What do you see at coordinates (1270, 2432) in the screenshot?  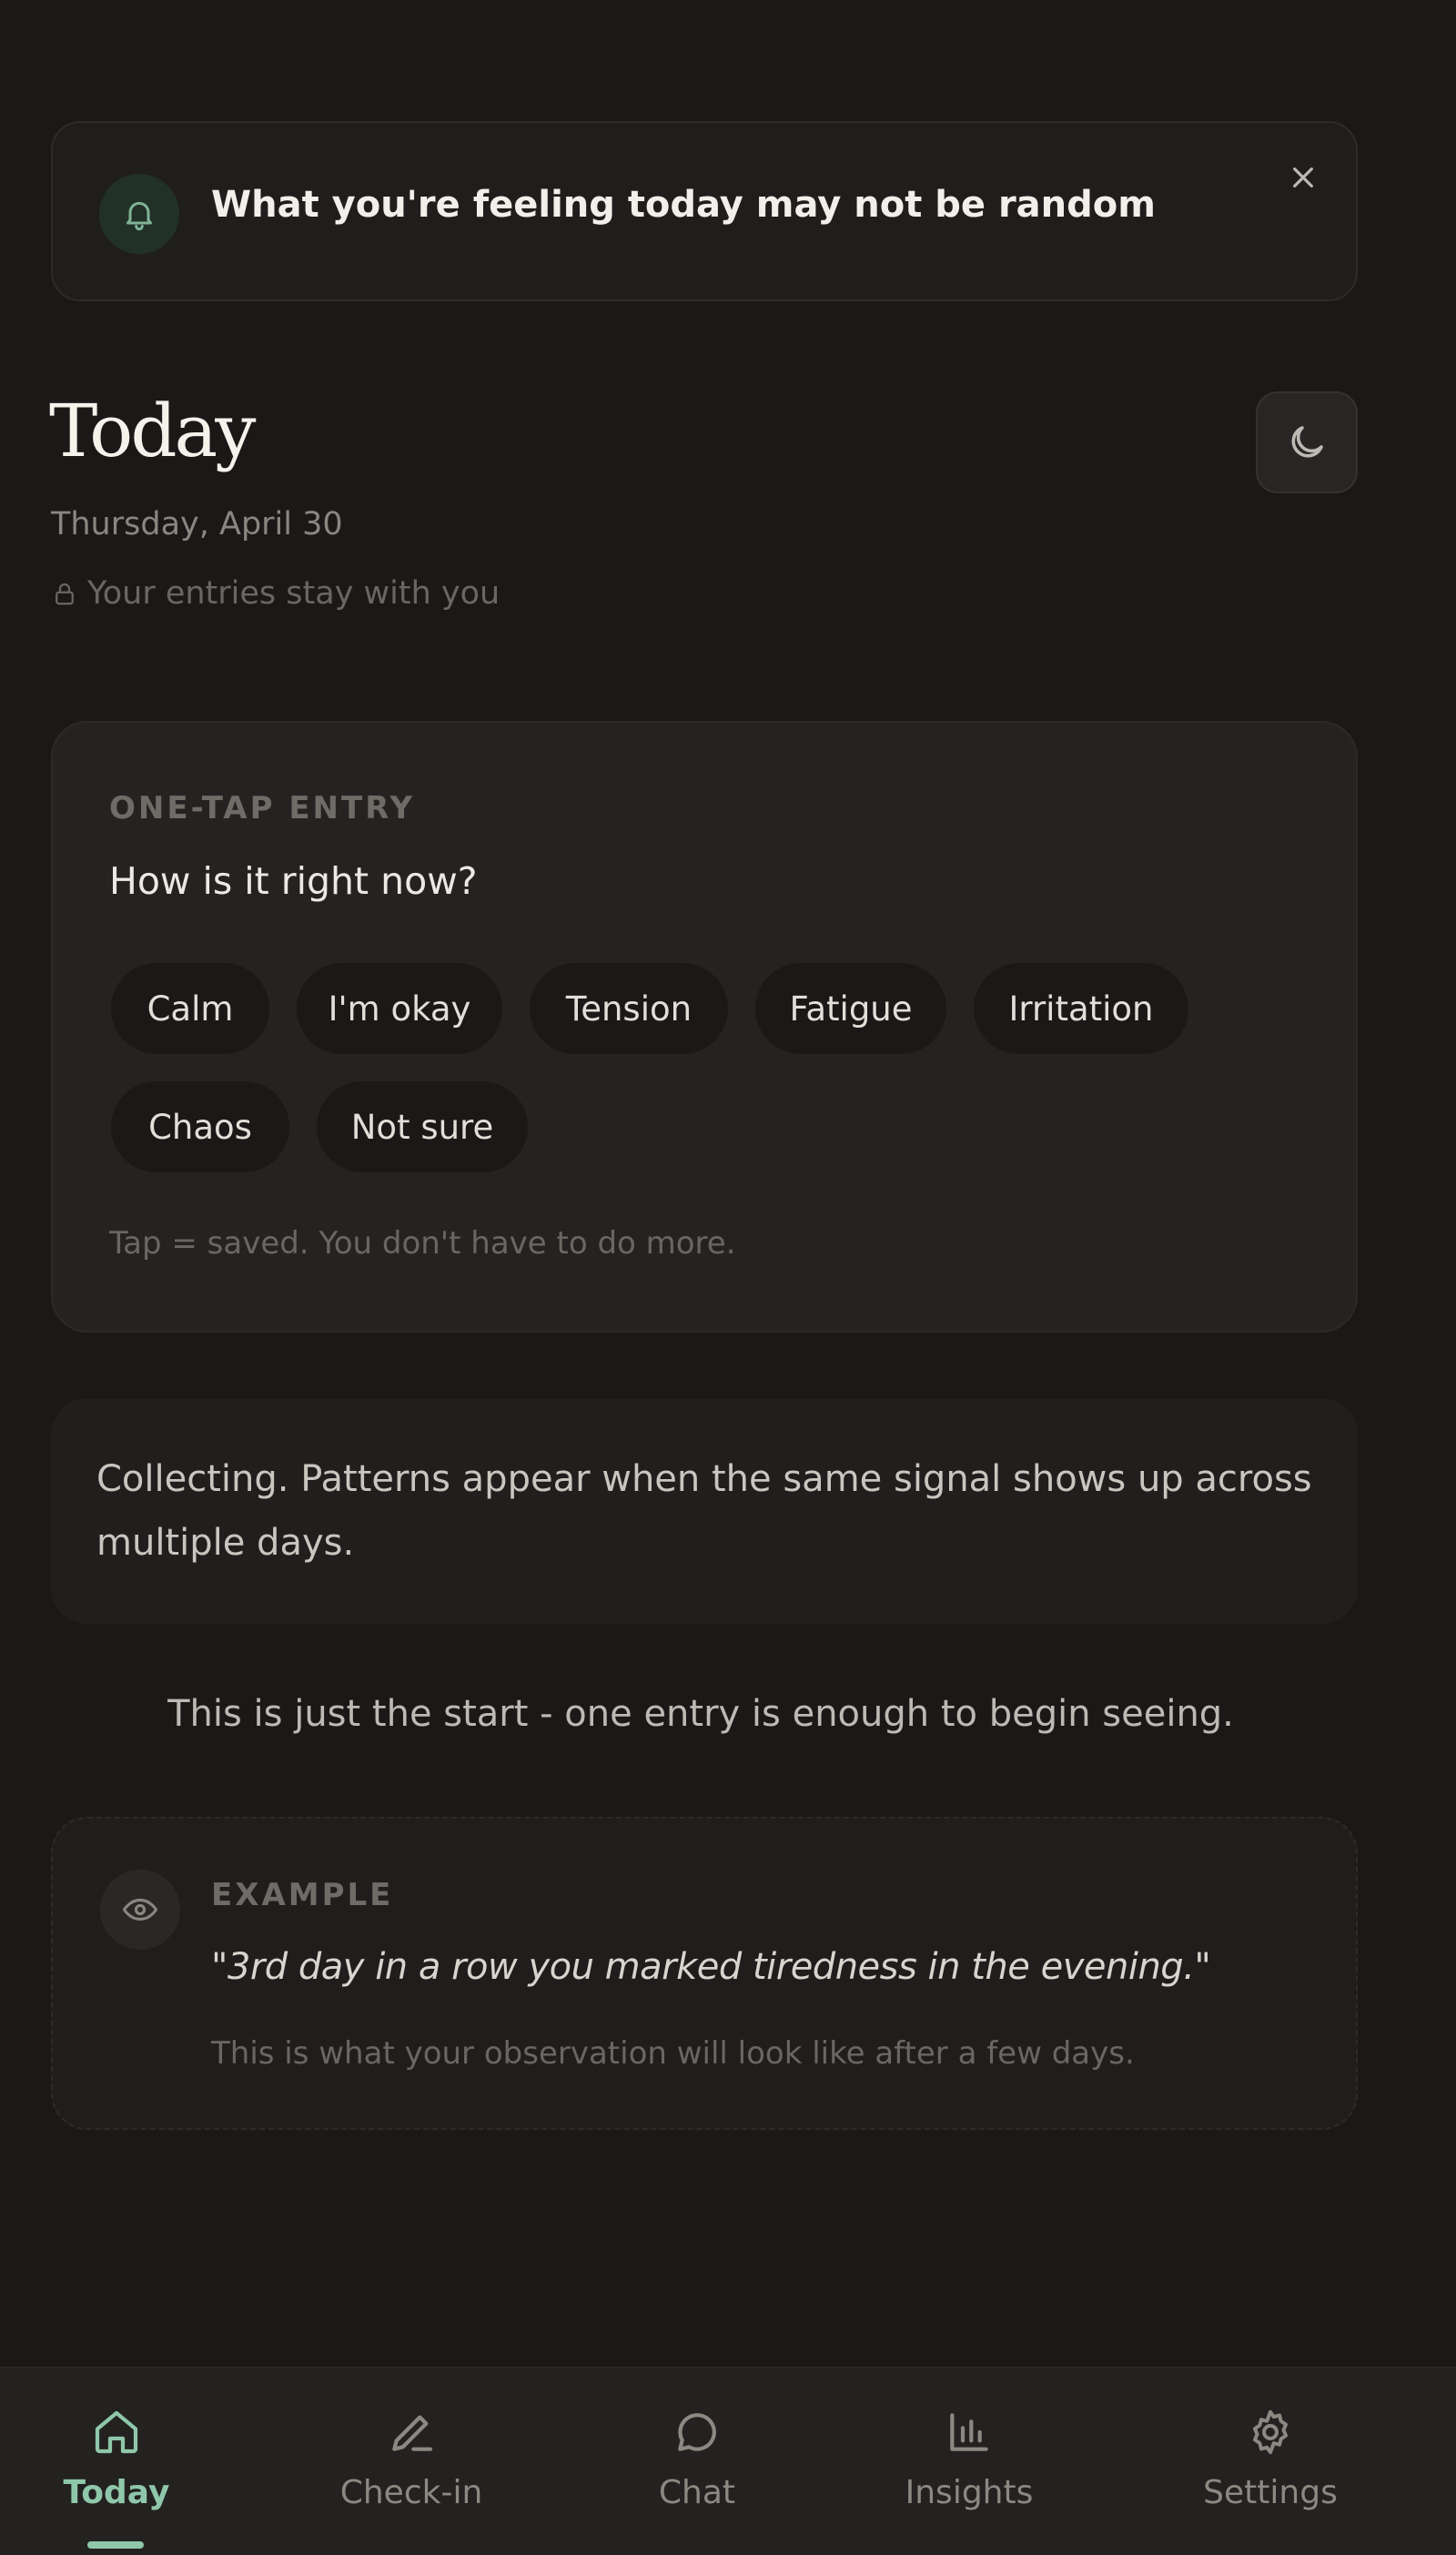 I see `gear-icon` at bounding box center [1270, 2432].